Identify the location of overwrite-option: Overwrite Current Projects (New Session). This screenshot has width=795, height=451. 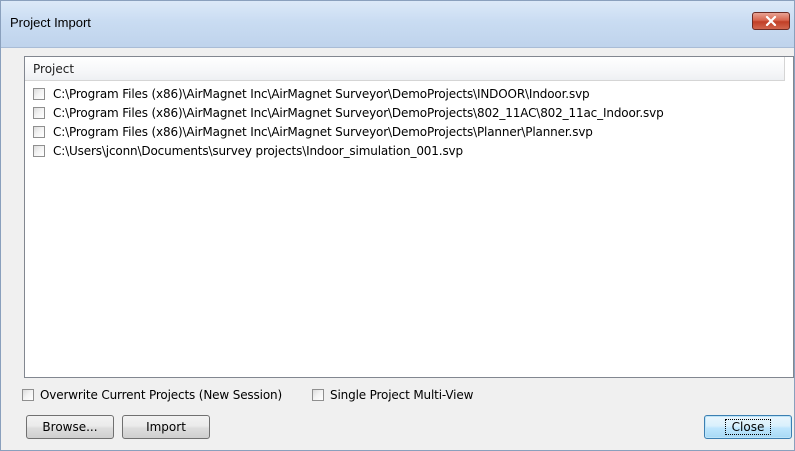
(152, 395).